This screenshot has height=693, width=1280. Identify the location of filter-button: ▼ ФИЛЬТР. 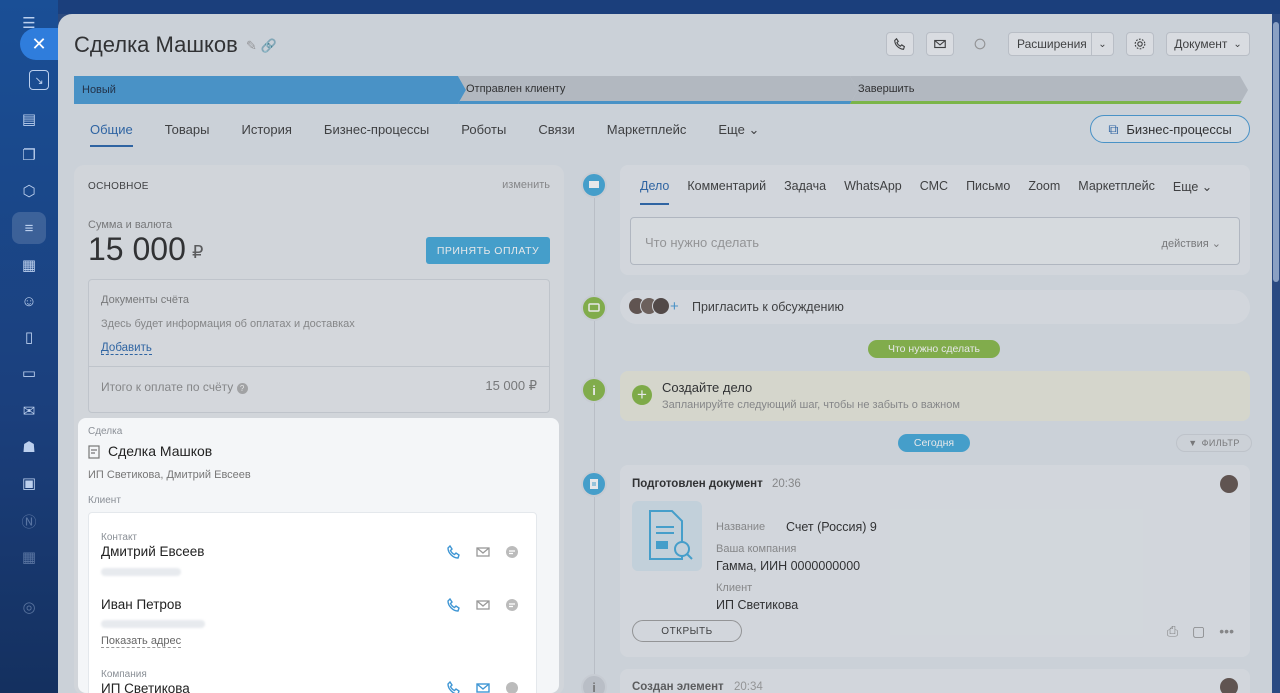
(1214, 443).